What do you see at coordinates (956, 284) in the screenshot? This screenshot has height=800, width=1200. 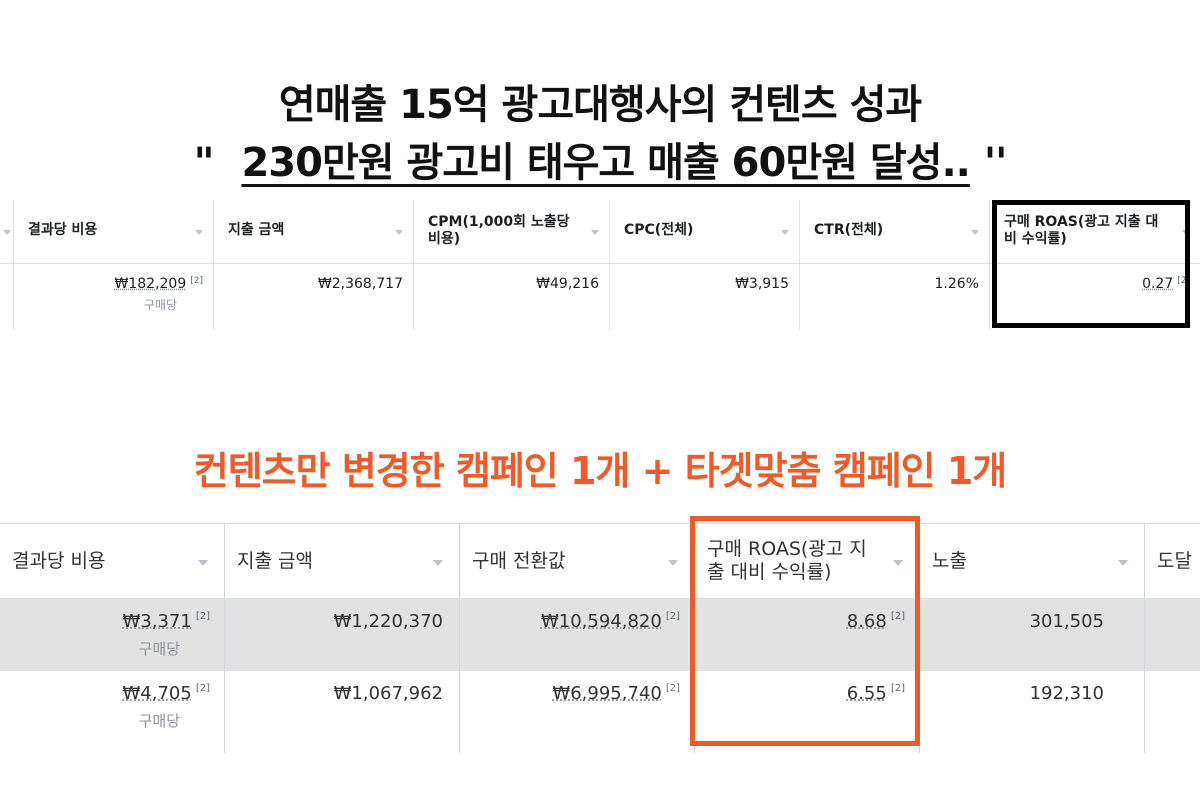 I see `ctr-value: 1.26%` at bounding box center [956, 284].